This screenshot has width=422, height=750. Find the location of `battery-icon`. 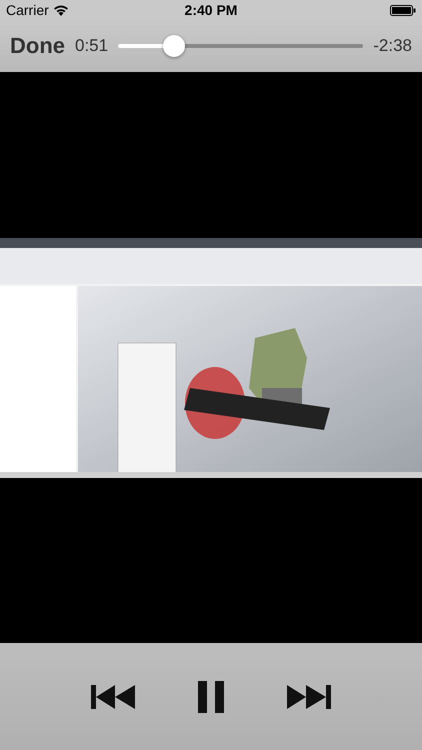

battery-icon is located at coordinates (403, 10).